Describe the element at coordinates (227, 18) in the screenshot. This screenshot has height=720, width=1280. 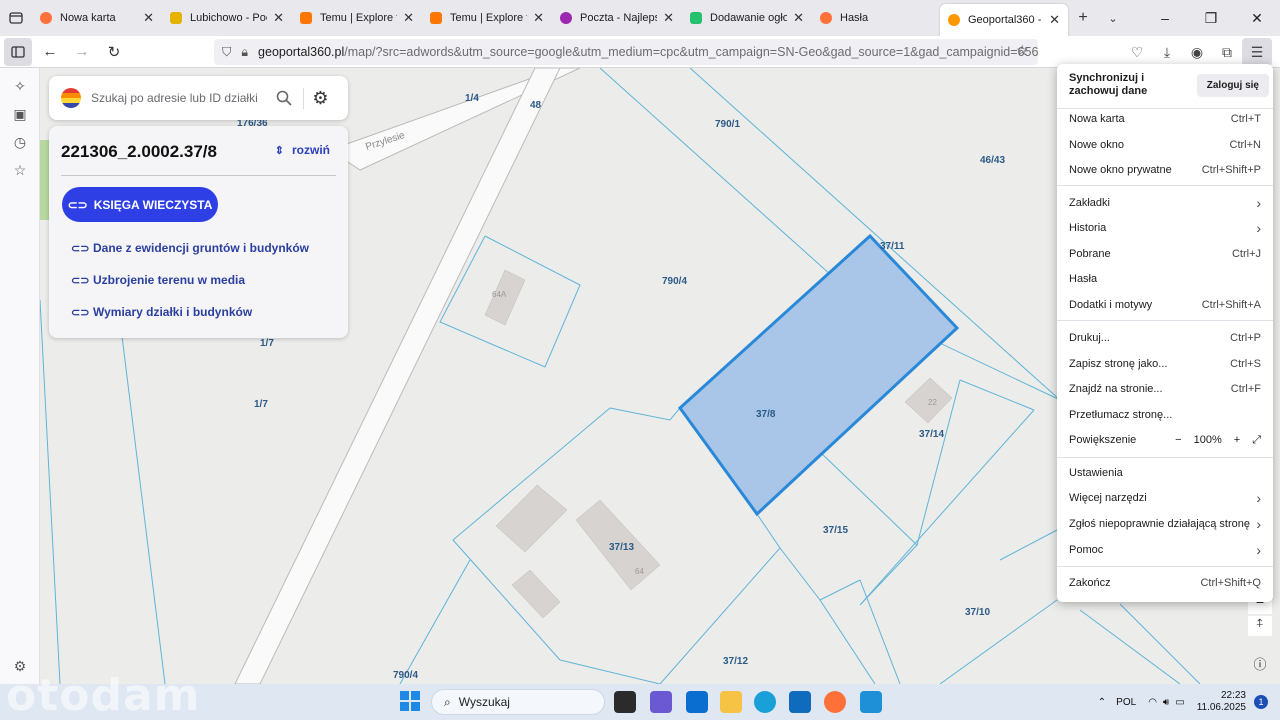
I see `tab-lubichowo: Lubichowo - Poczta ✕` at that location.